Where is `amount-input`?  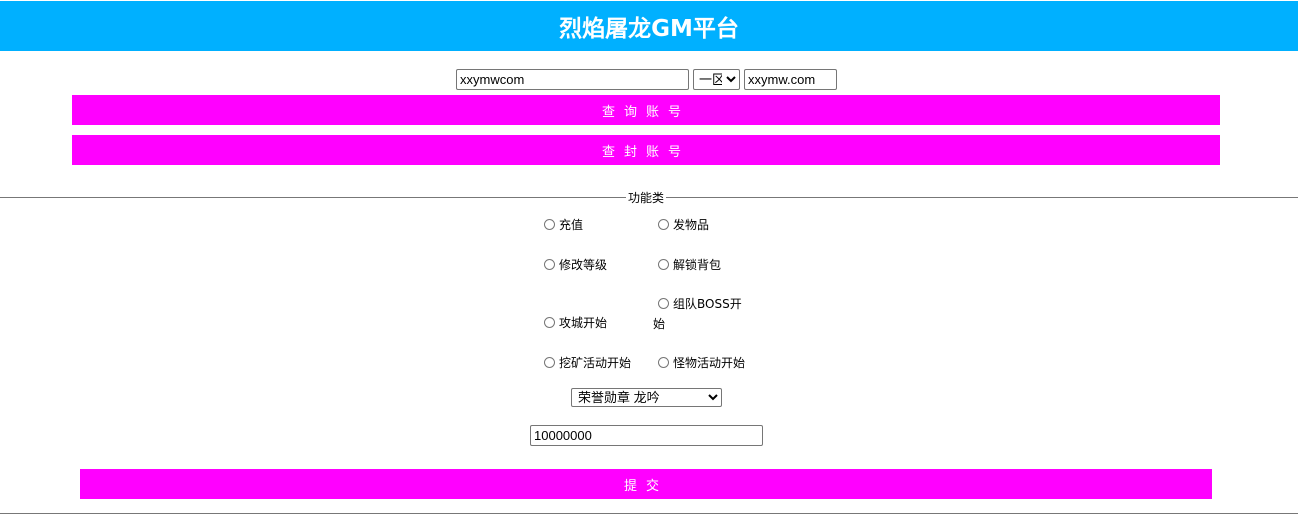 amount-input is located at coordinates (646, 435).